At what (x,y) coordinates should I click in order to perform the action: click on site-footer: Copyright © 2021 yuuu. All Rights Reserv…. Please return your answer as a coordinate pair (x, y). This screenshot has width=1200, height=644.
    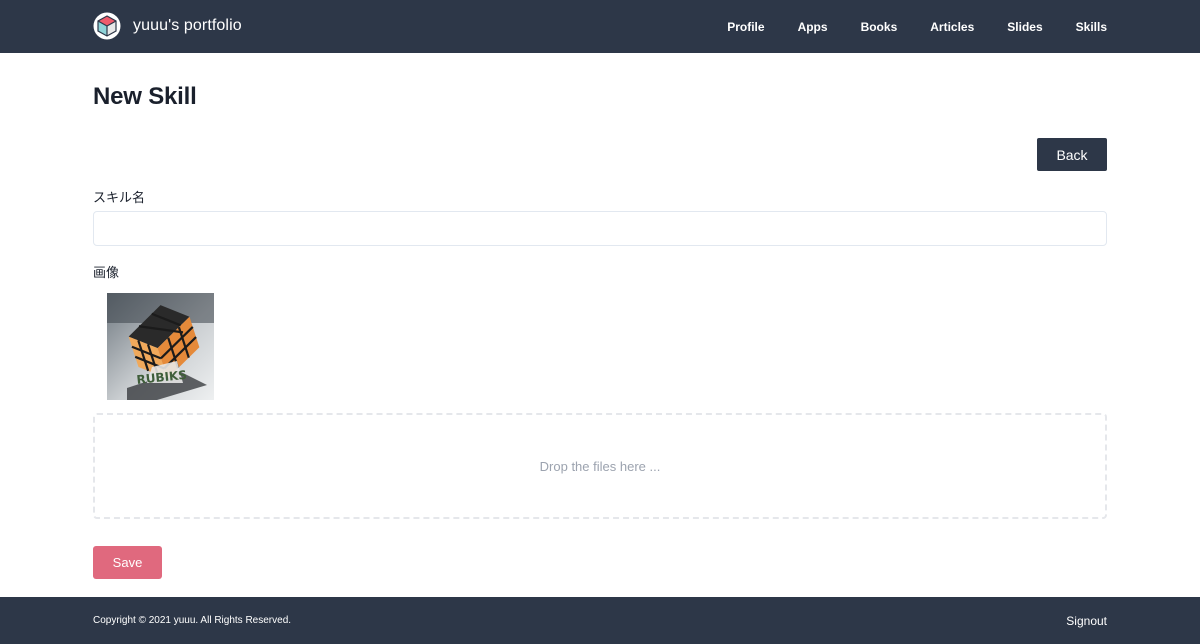
    Looking at the image, I should click on (600, 620).